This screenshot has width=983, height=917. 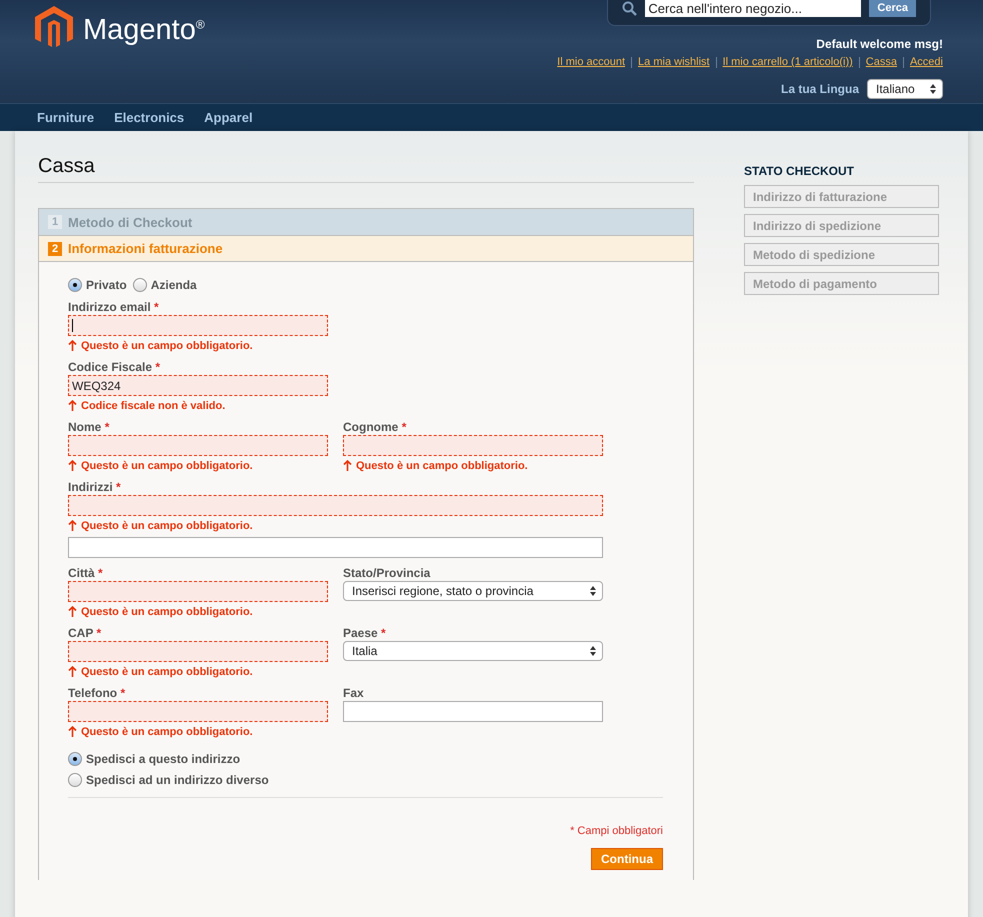 What do you see at coordinates (892, 8) in the screenshot?
I see `search-button: Cerca` at bounding box center [892, 8].